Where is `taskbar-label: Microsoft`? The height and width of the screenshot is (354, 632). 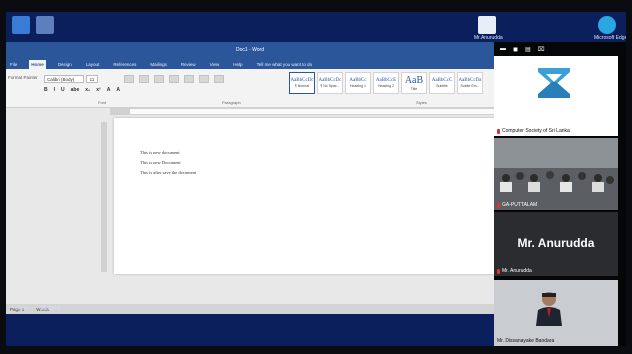
taskbar-label: Microsoft is located at coordinates (50, 309).